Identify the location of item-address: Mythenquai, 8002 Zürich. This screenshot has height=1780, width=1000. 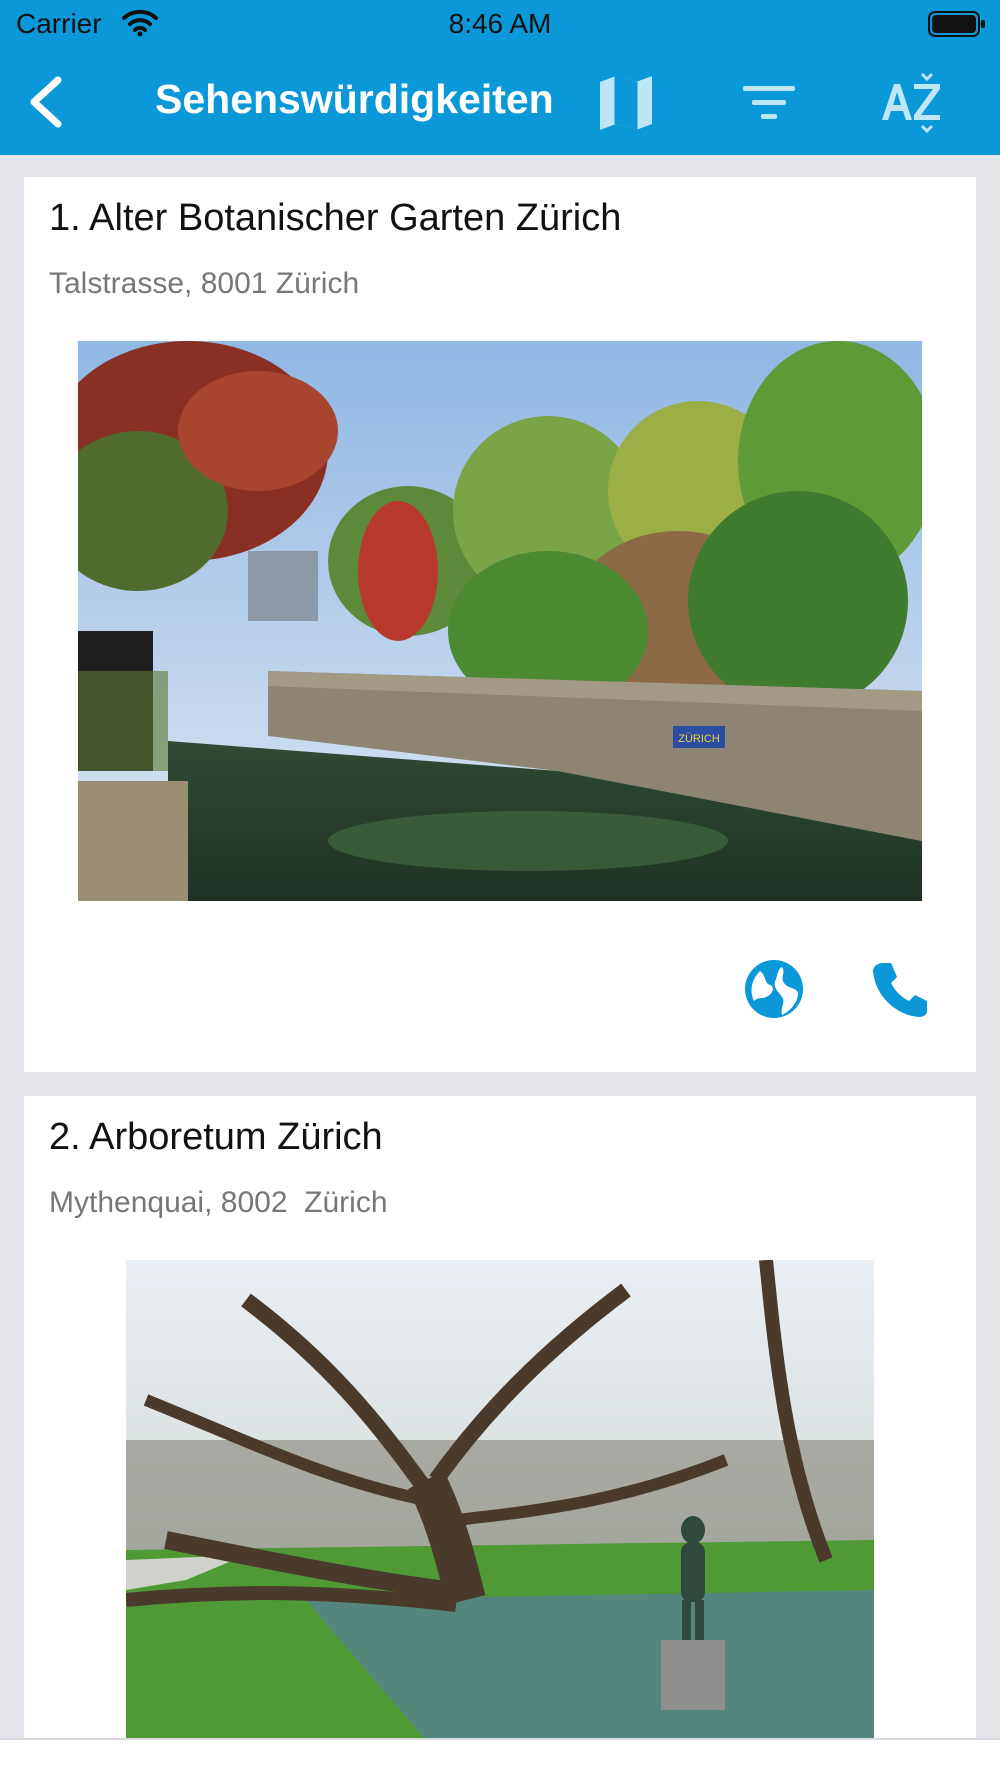
(218, 1202).